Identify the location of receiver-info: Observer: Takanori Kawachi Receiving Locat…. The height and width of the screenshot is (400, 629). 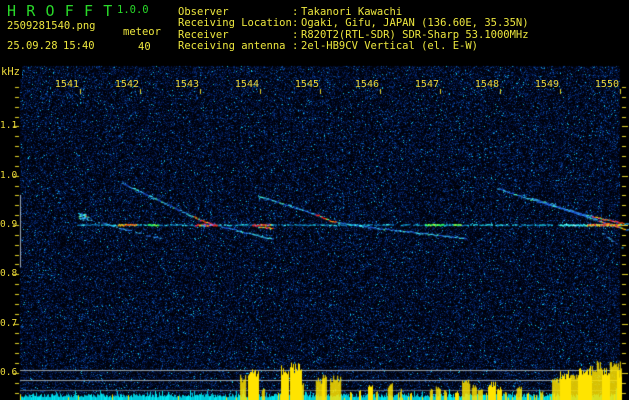
(353, 29).